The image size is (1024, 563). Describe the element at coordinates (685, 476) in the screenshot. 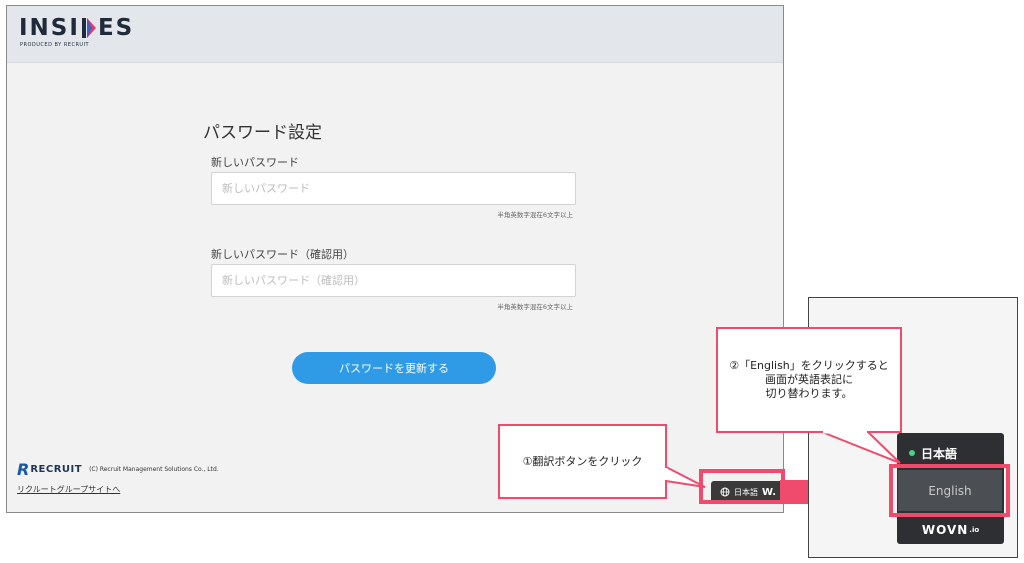

I see `callout-step1-pointer` at that location.